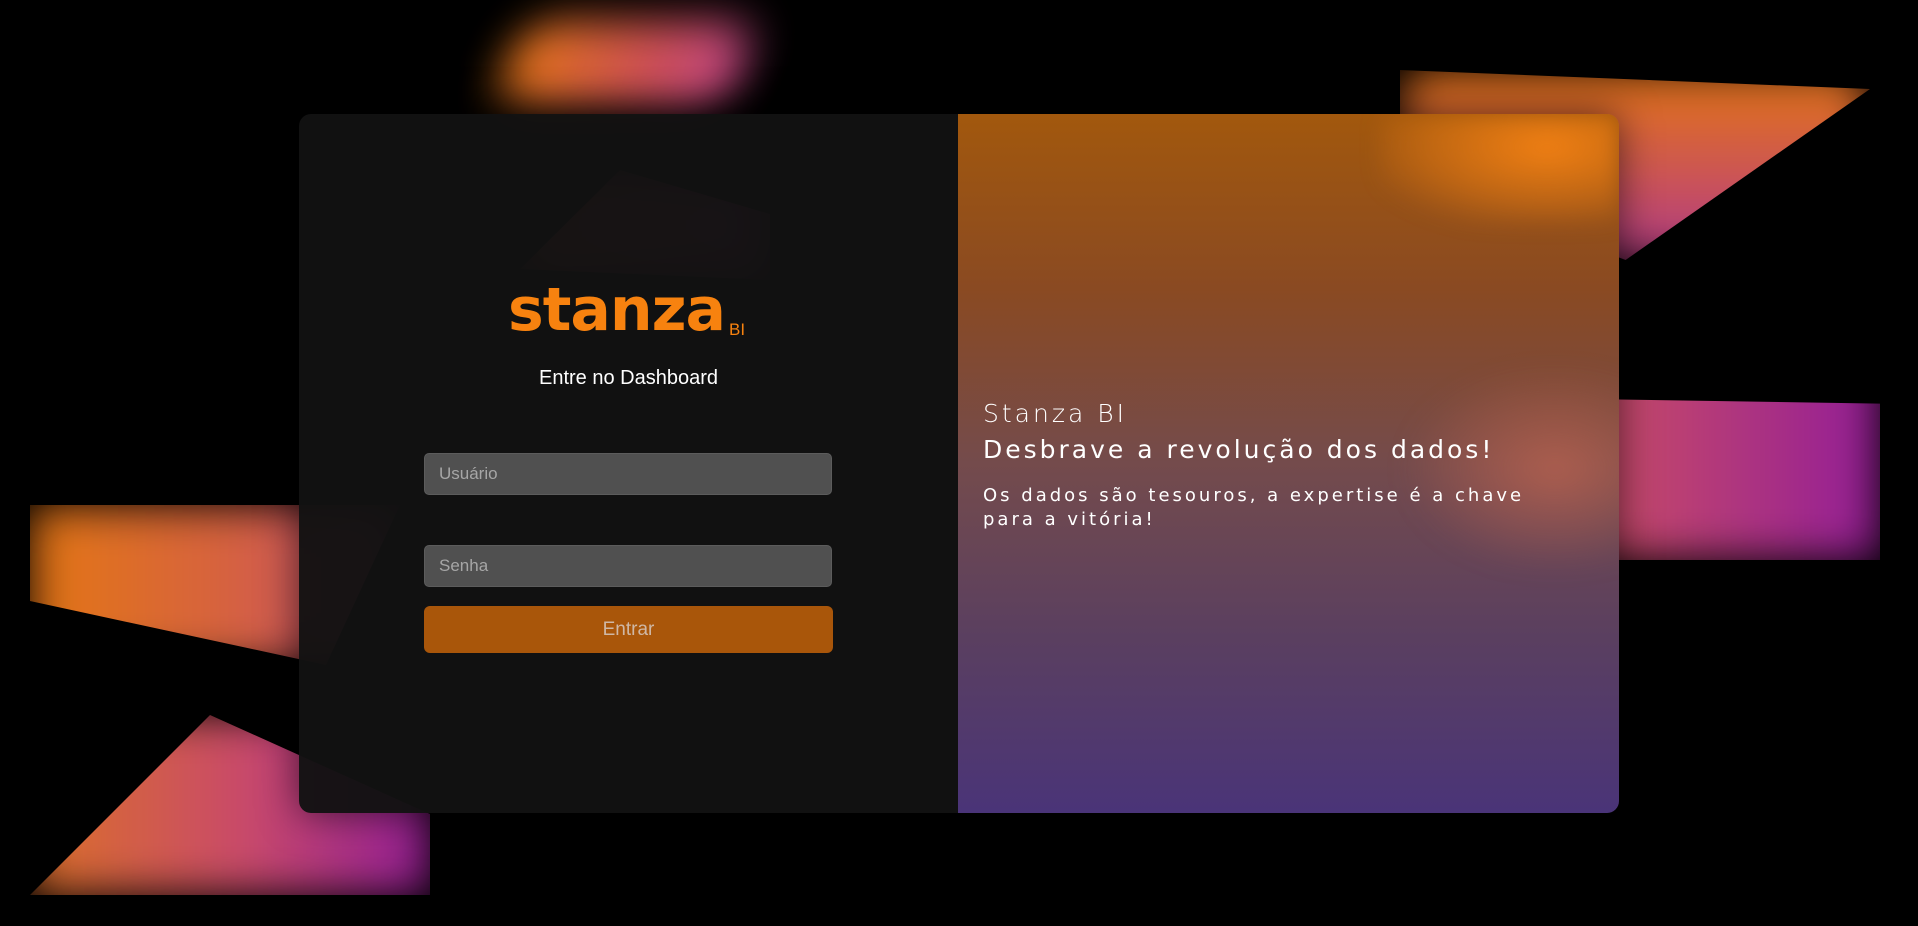  What do you see at coordinates (1055, 413) in the screenshot?
I see `promo-brand: Stanza BI` at bounding box center [1055, 413].